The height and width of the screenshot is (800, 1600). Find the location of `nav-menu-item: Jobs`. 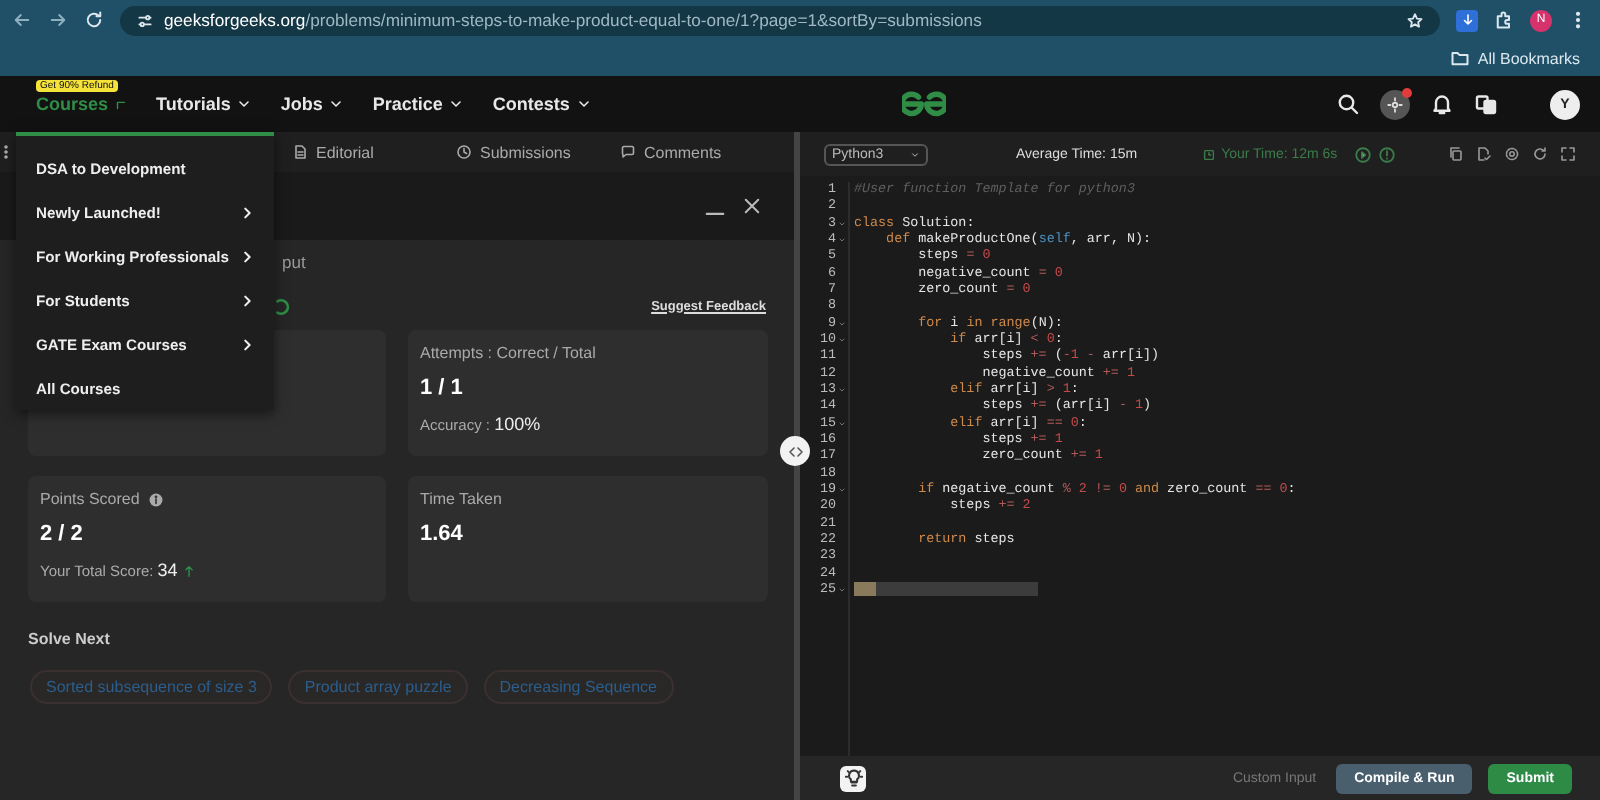

nav-menu-item: Jobs is located at coordinates (312, 104).